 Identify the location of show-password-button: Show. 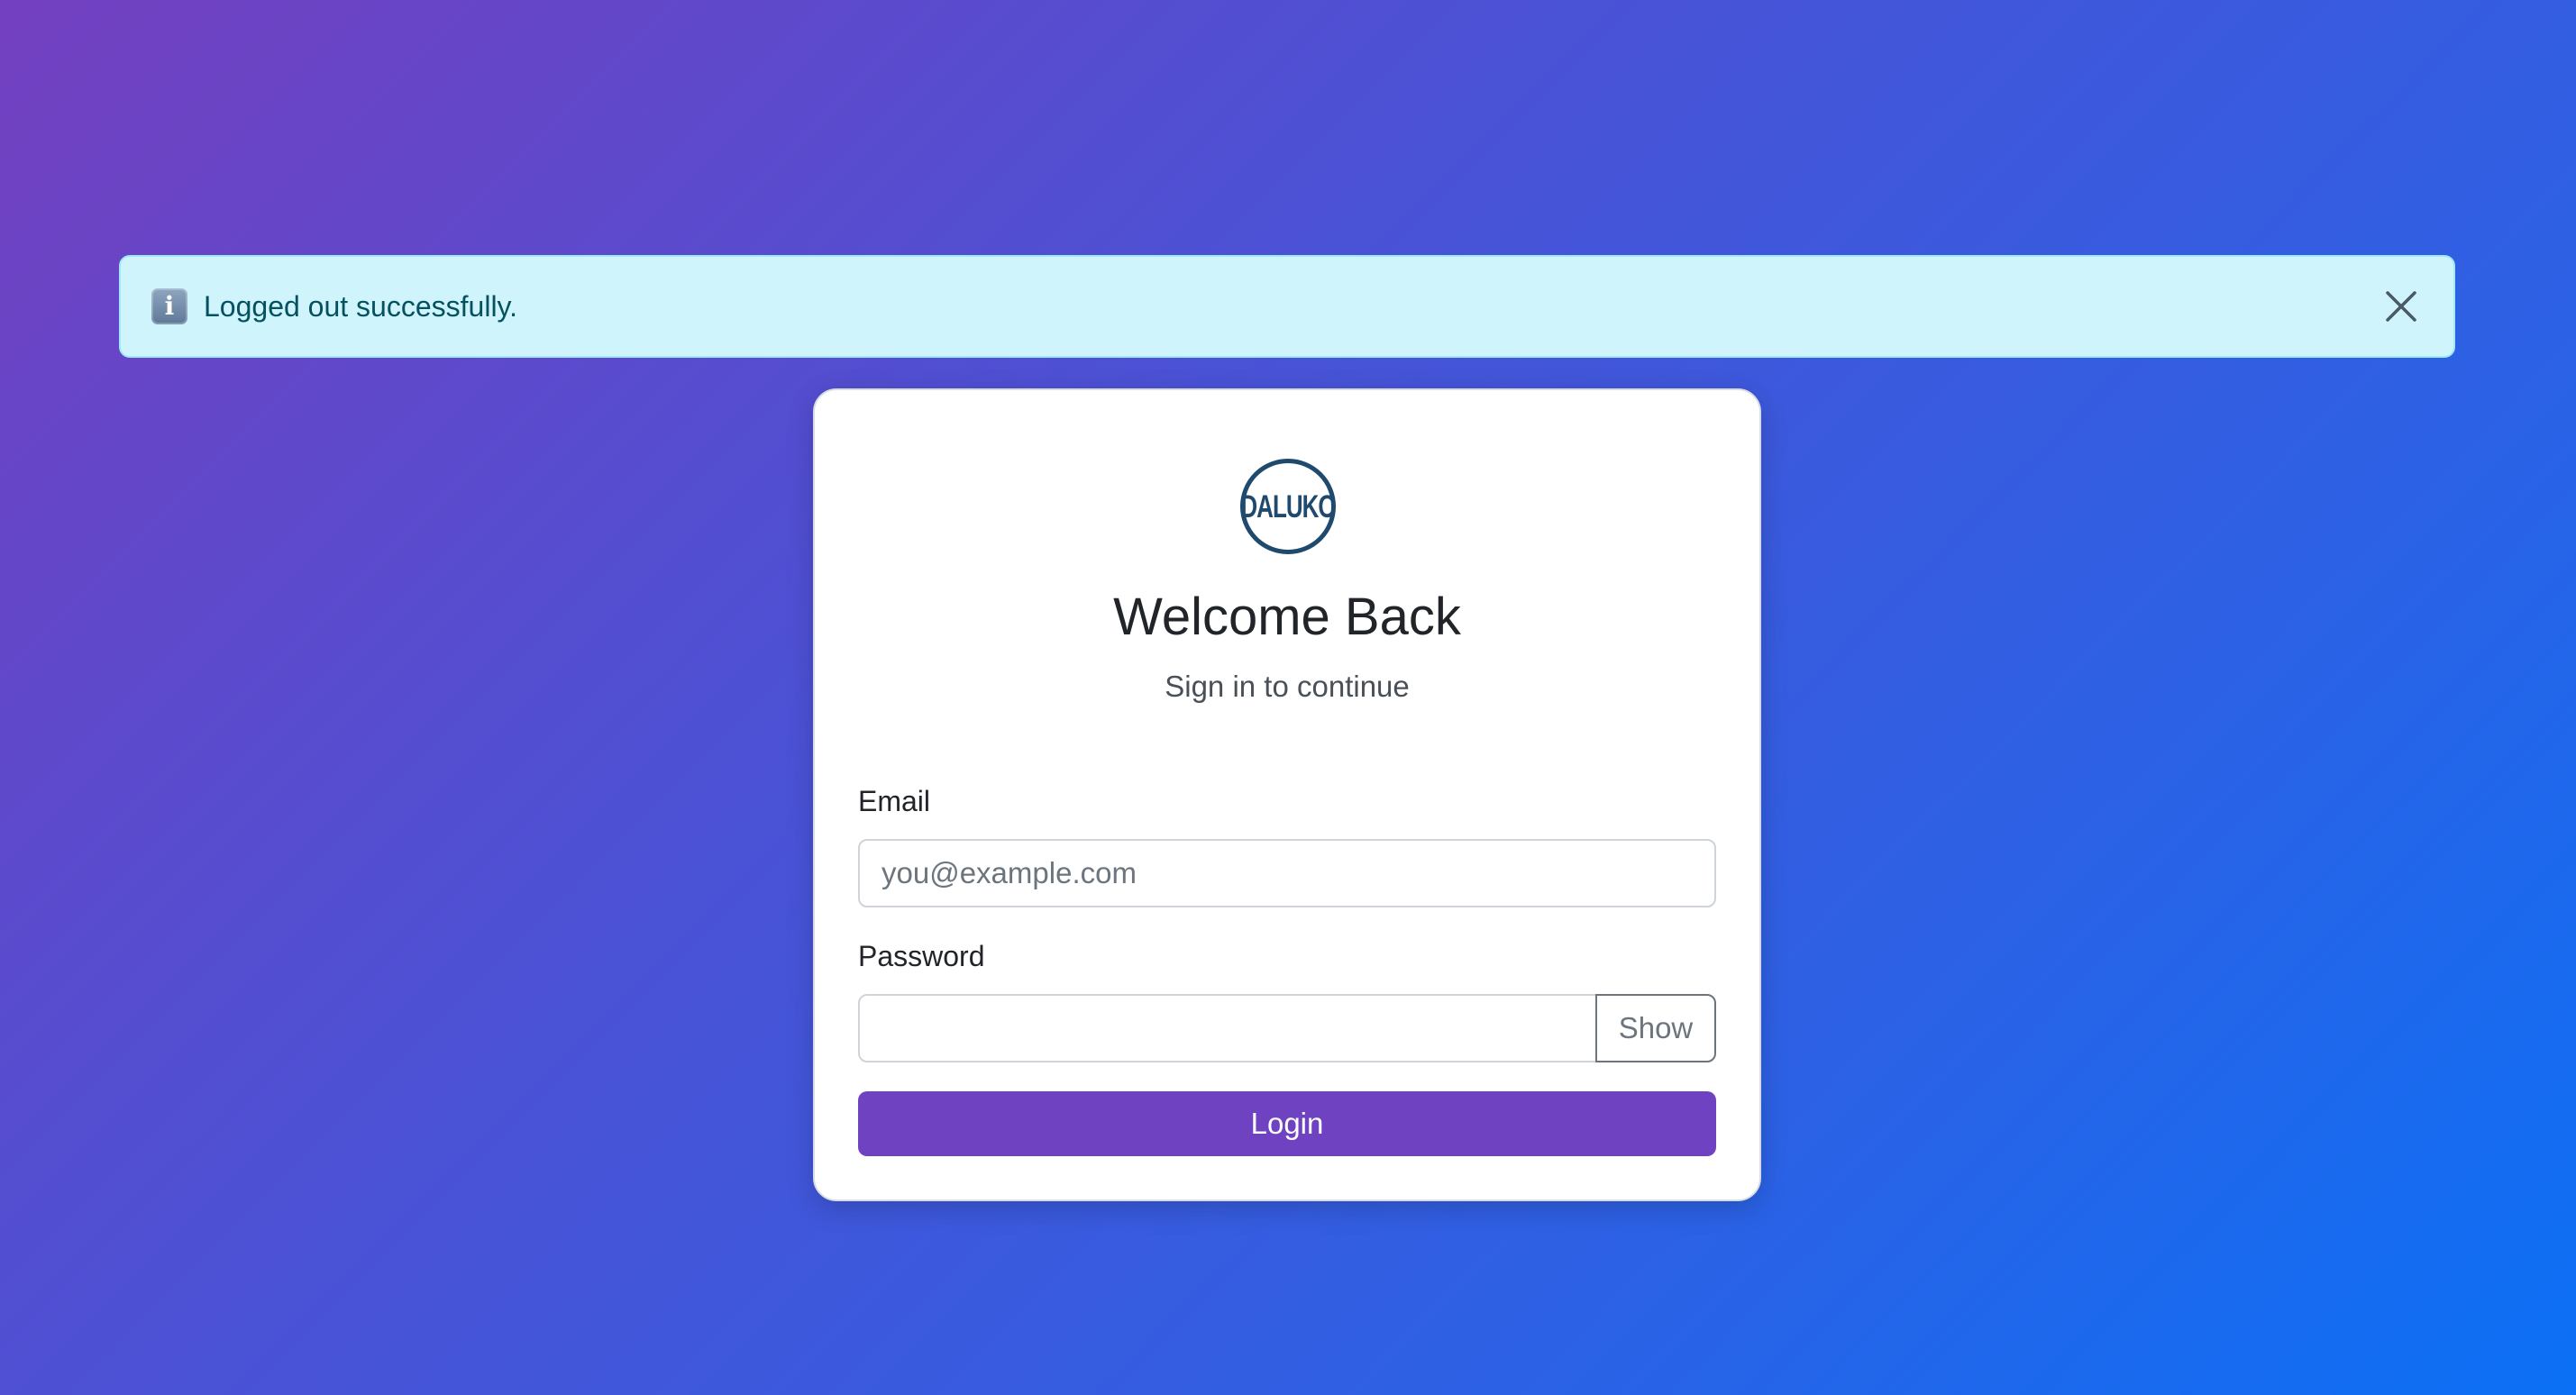
(1655, 1028).